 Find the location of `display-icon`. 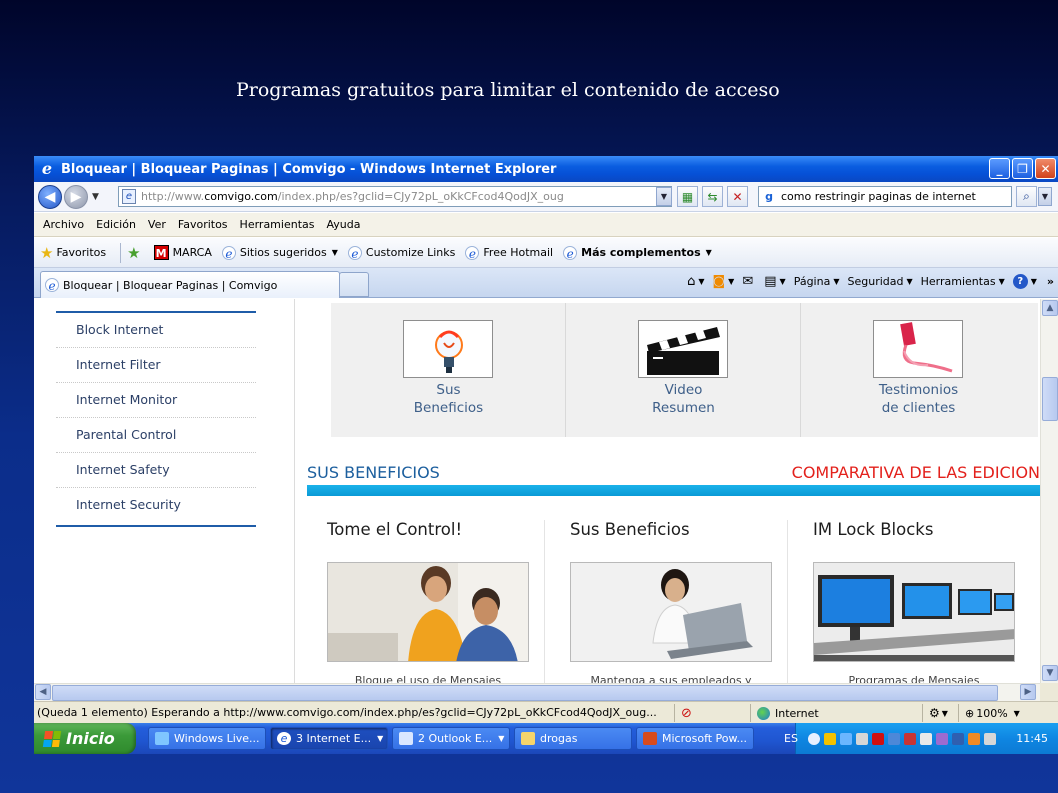

display-icon is located at coordinates (957, 738).